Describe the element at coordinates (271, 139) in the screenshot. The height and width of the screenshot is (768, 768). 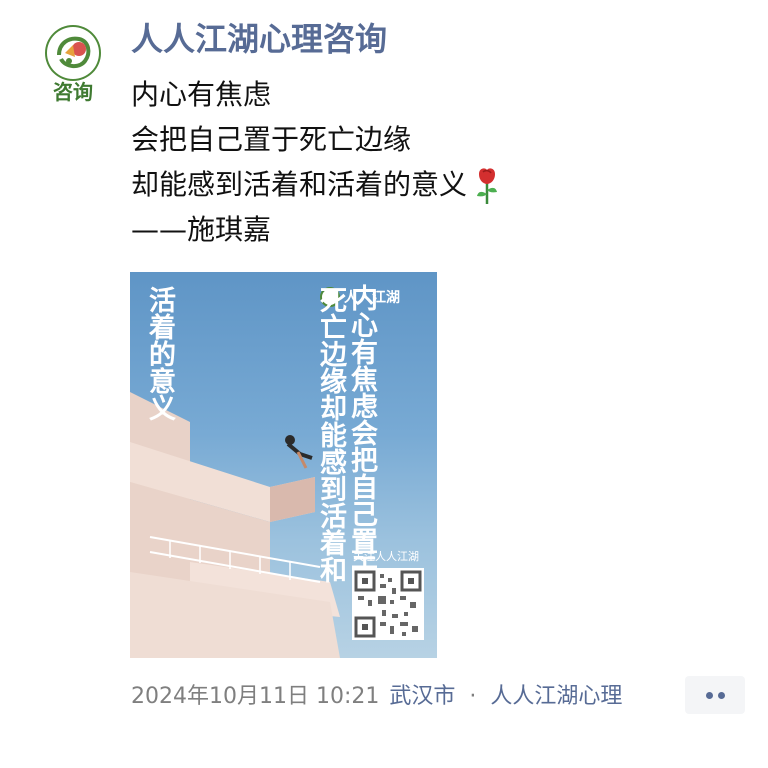
I see `post-line: 会把自己置于死亡边缘` at that location.